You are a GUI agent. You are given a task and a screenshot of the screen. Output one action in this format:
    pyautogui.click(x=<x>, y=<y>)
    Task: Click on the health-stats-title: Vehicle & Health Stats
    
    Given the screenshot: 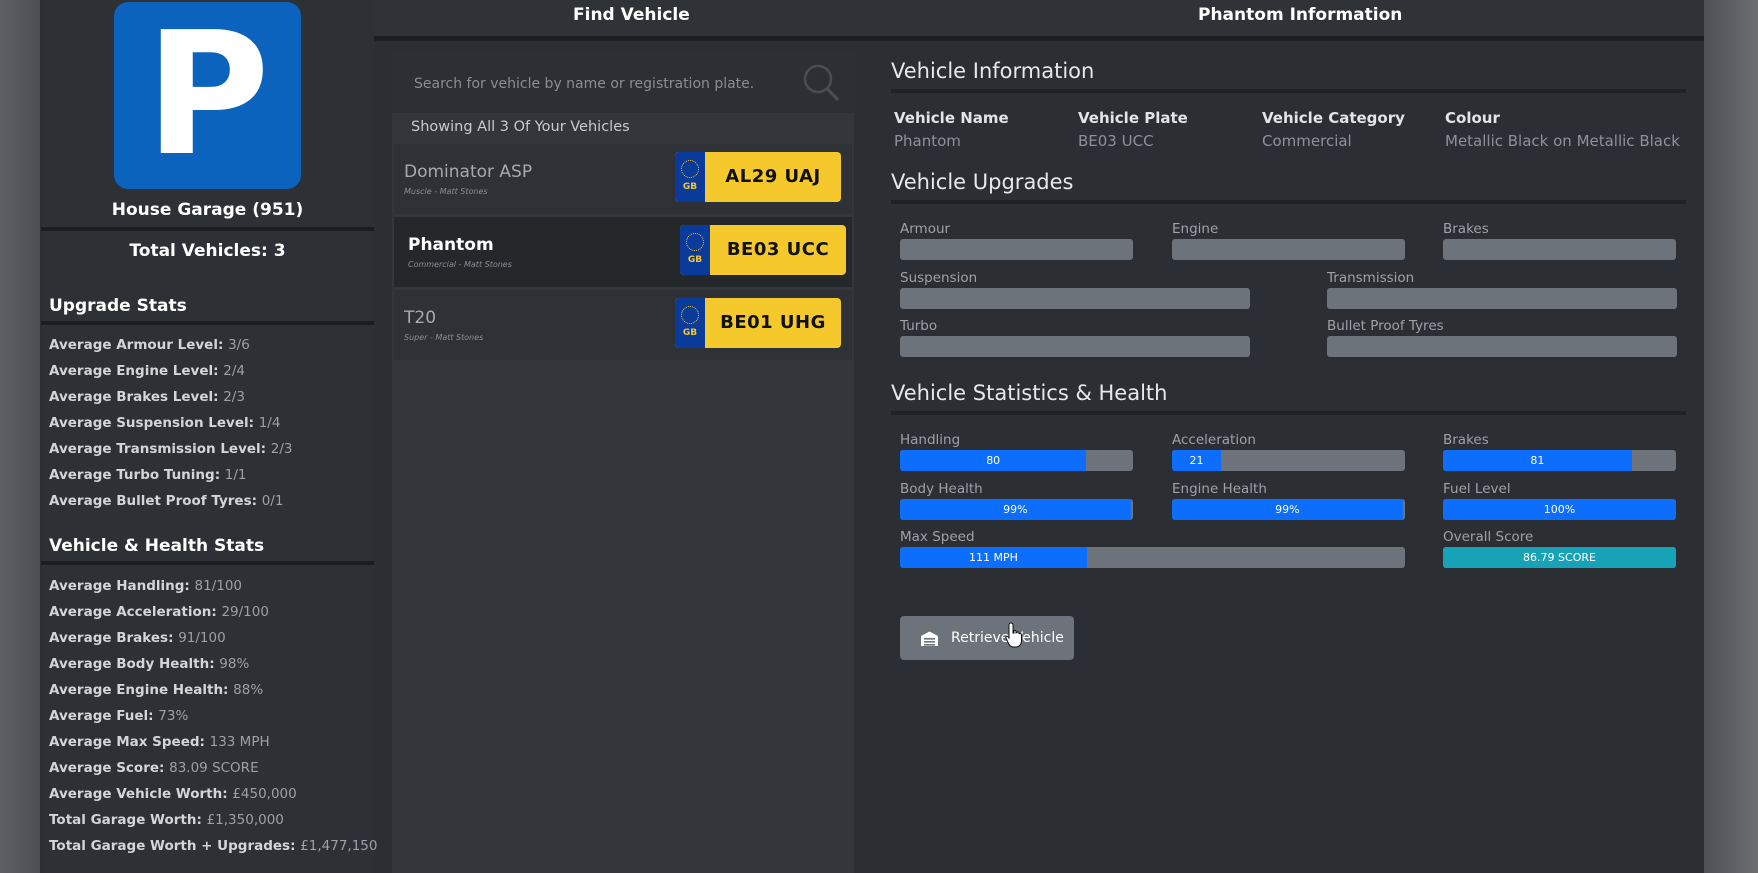 What is the action you would take?
    pyautogui.click(x=157, y=546)
    